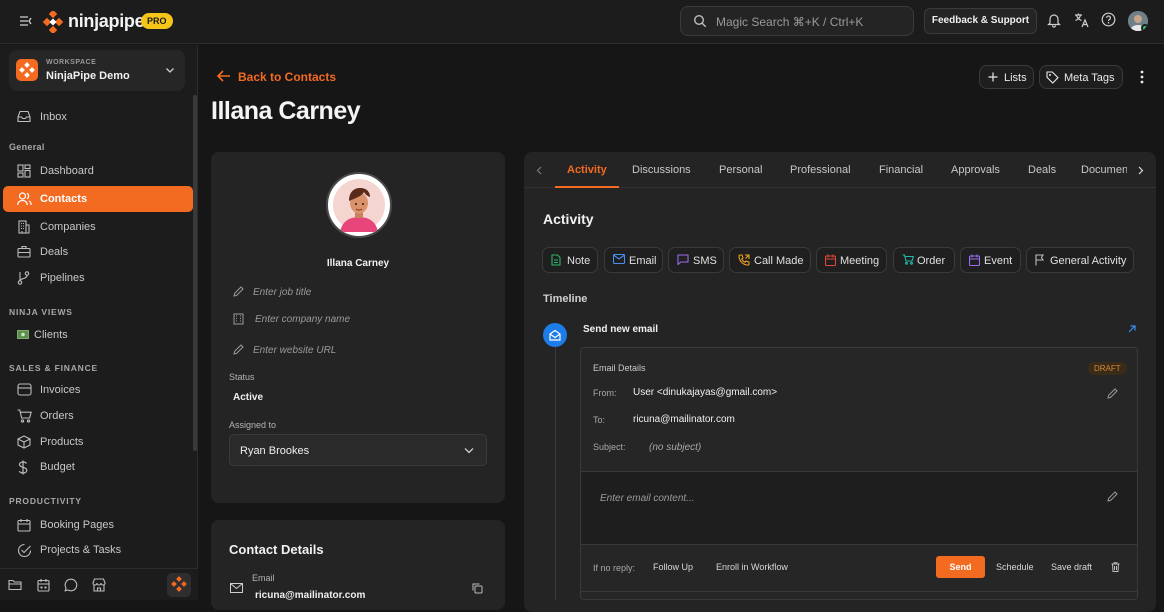  I want to click on flag-icon, so click(1039, 260).